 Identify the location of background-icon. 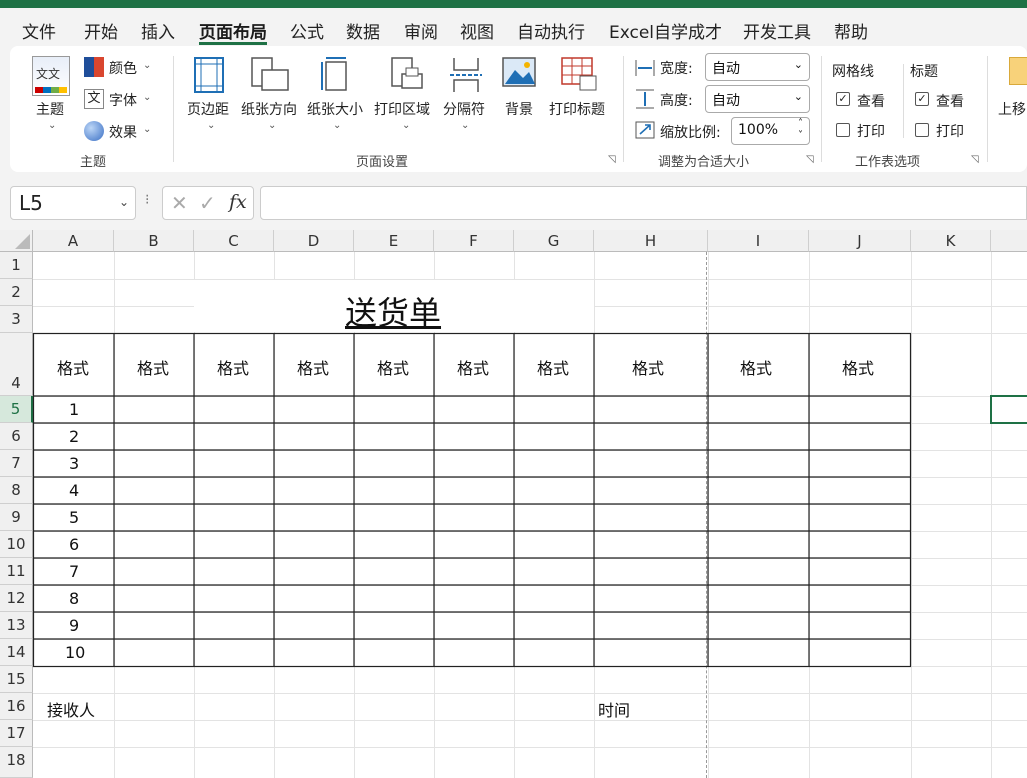
(519, 73).